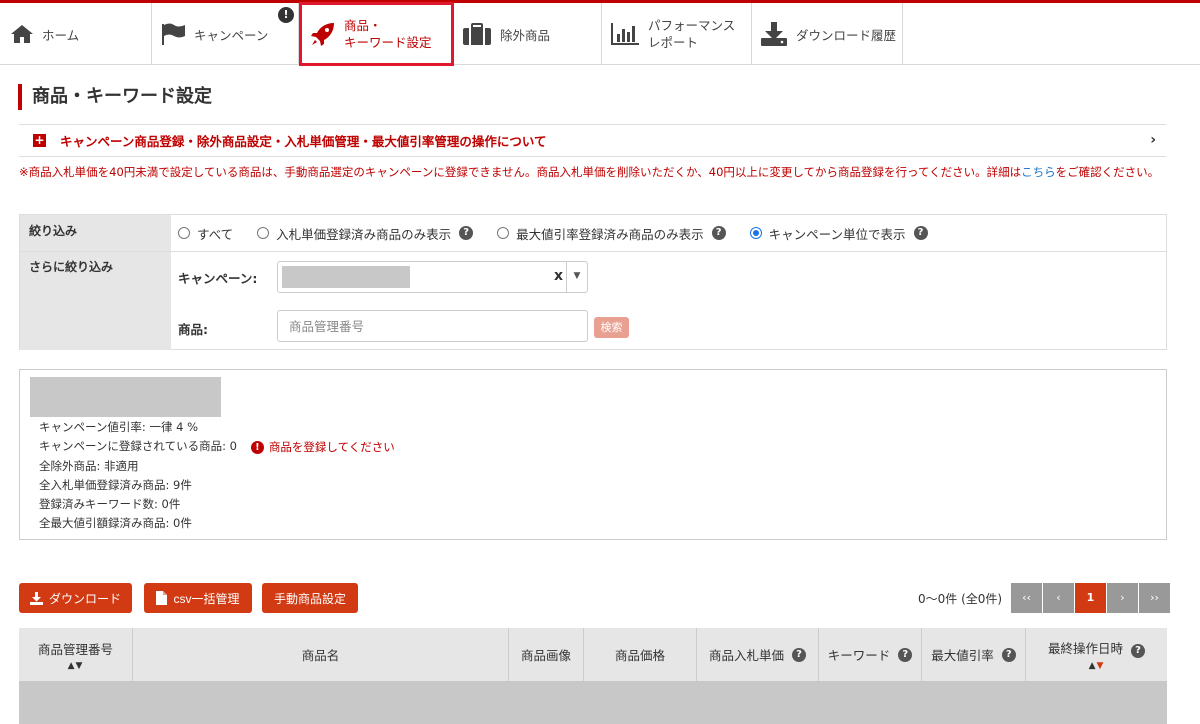 This screenshot has height=724, width=1200. What do you see at coordinates (322, 447) in the screenshot?
I see `register-warning: ! 商品を登録してください` at bounding box center [322, 447].